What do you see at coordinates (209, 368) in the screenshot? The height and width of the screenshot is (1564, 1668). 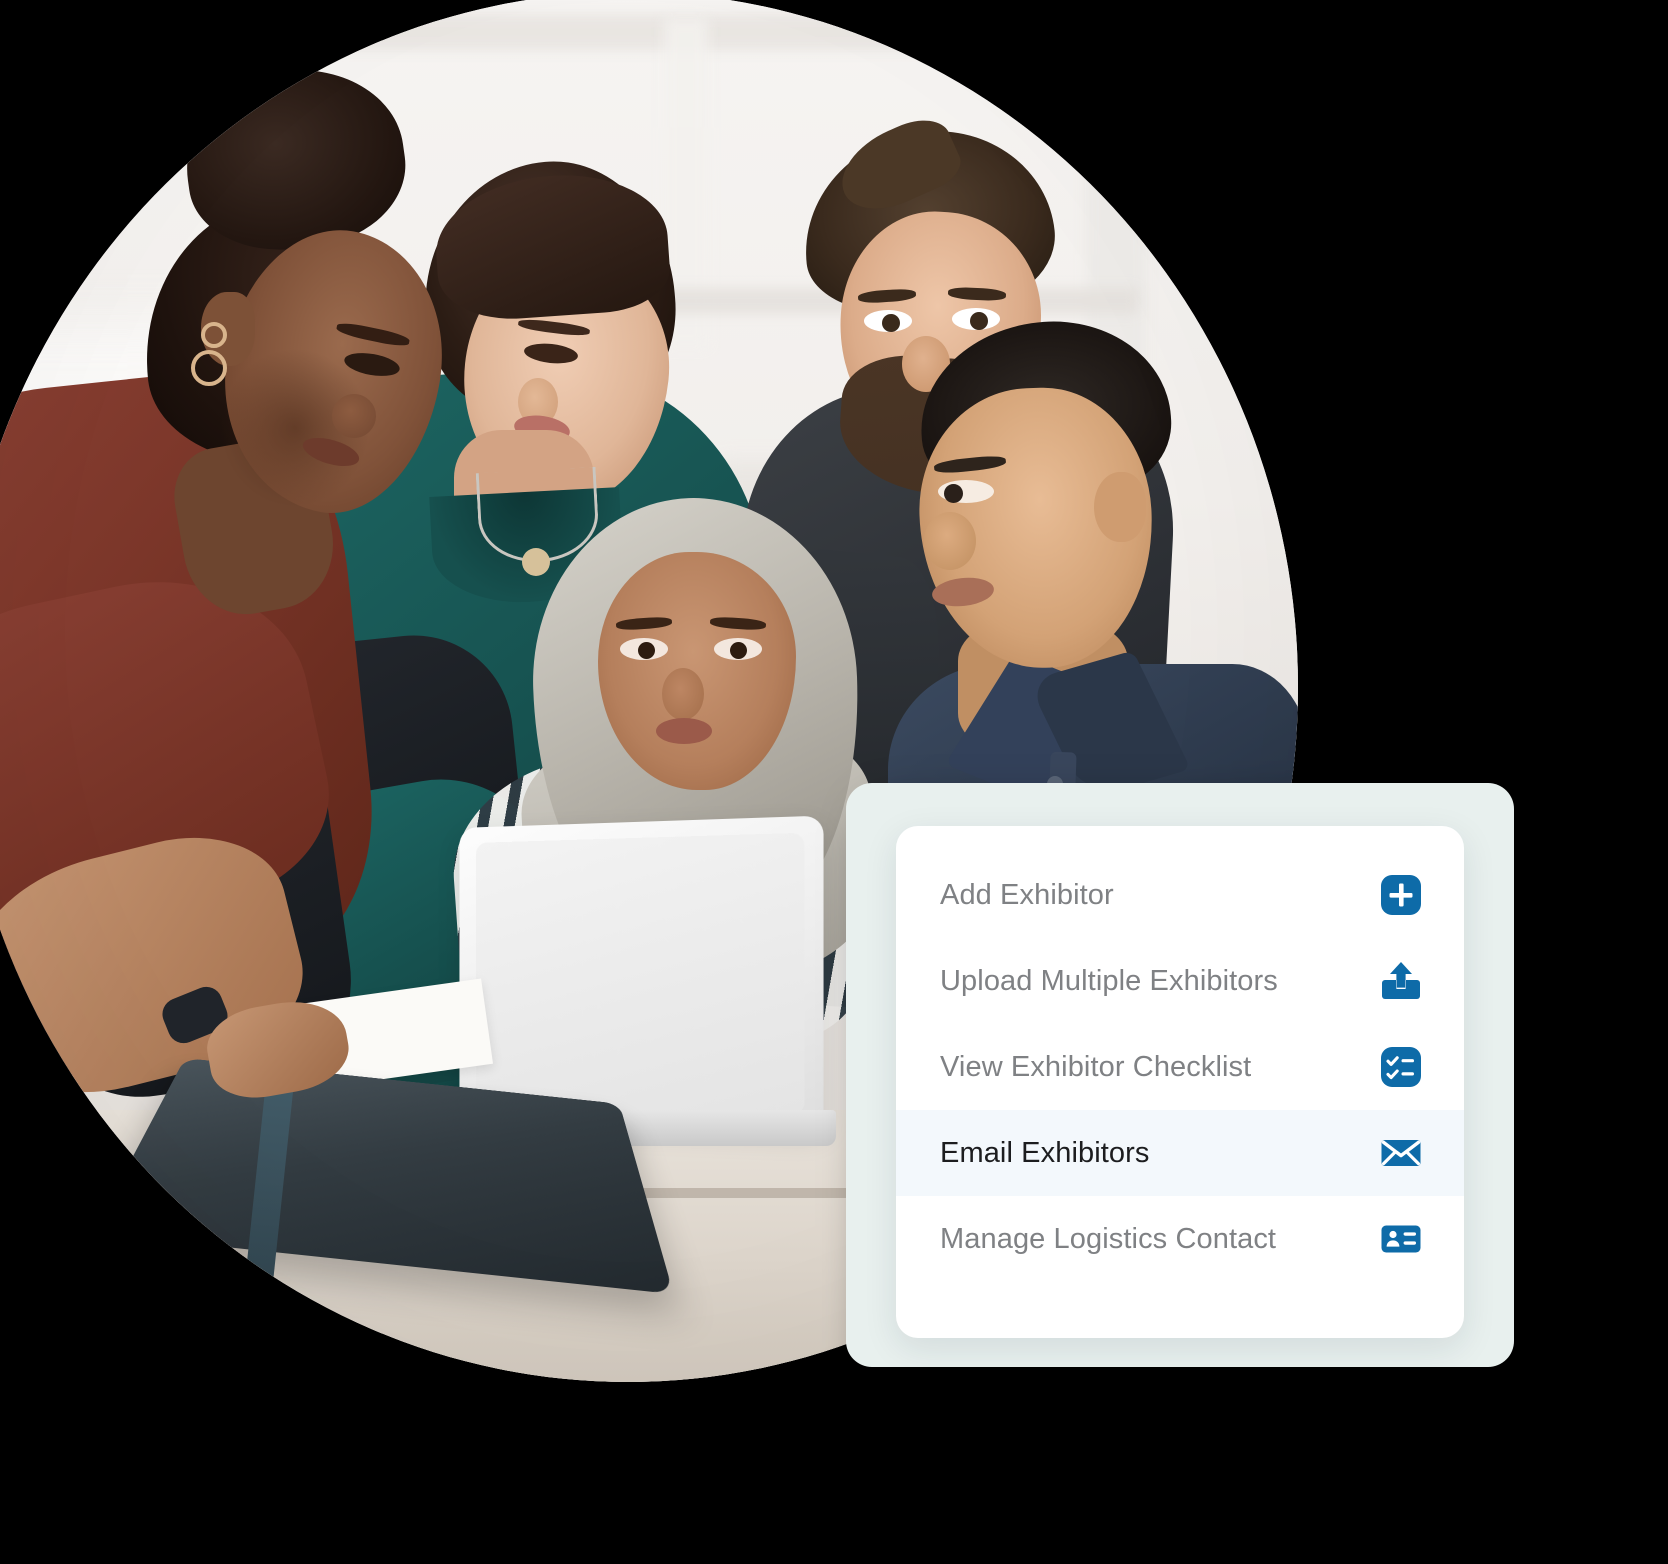 I see `earring-large` at bounding box center [209, 368].